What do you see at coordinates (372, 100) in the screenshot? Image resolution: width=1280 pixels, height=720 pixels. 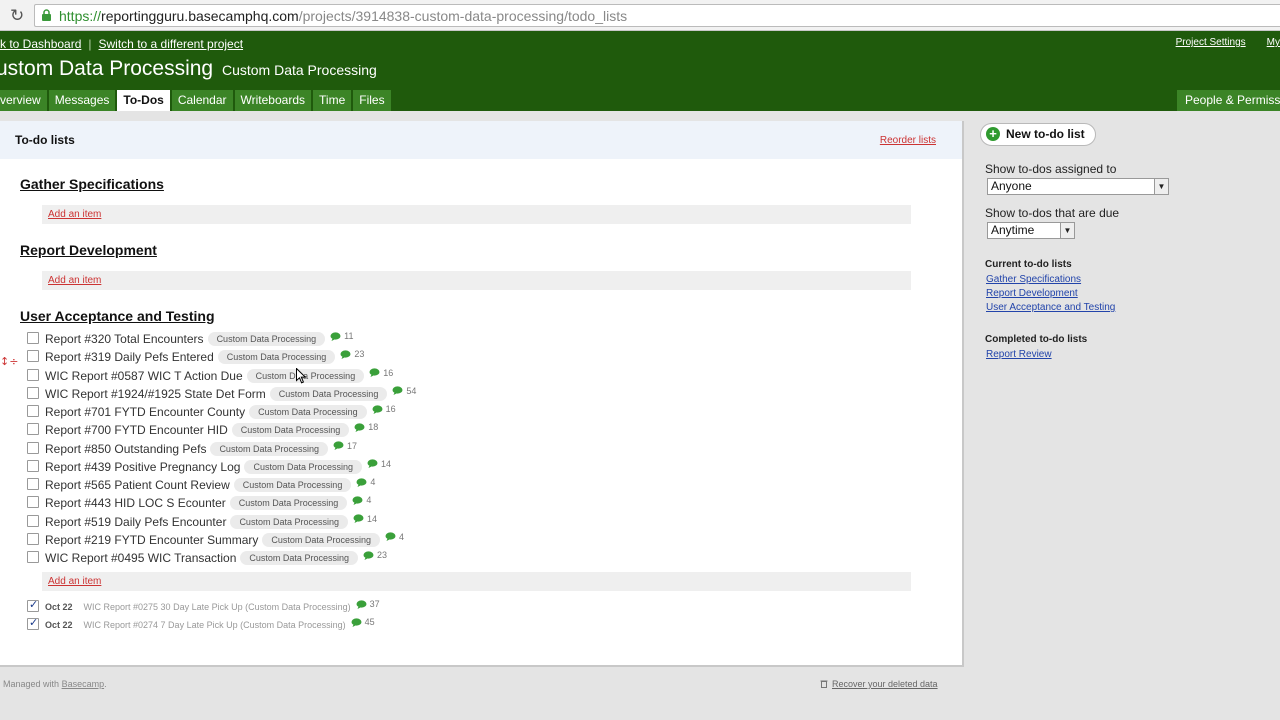 I see `tab-files: Files` at bounding box center [372, 100].